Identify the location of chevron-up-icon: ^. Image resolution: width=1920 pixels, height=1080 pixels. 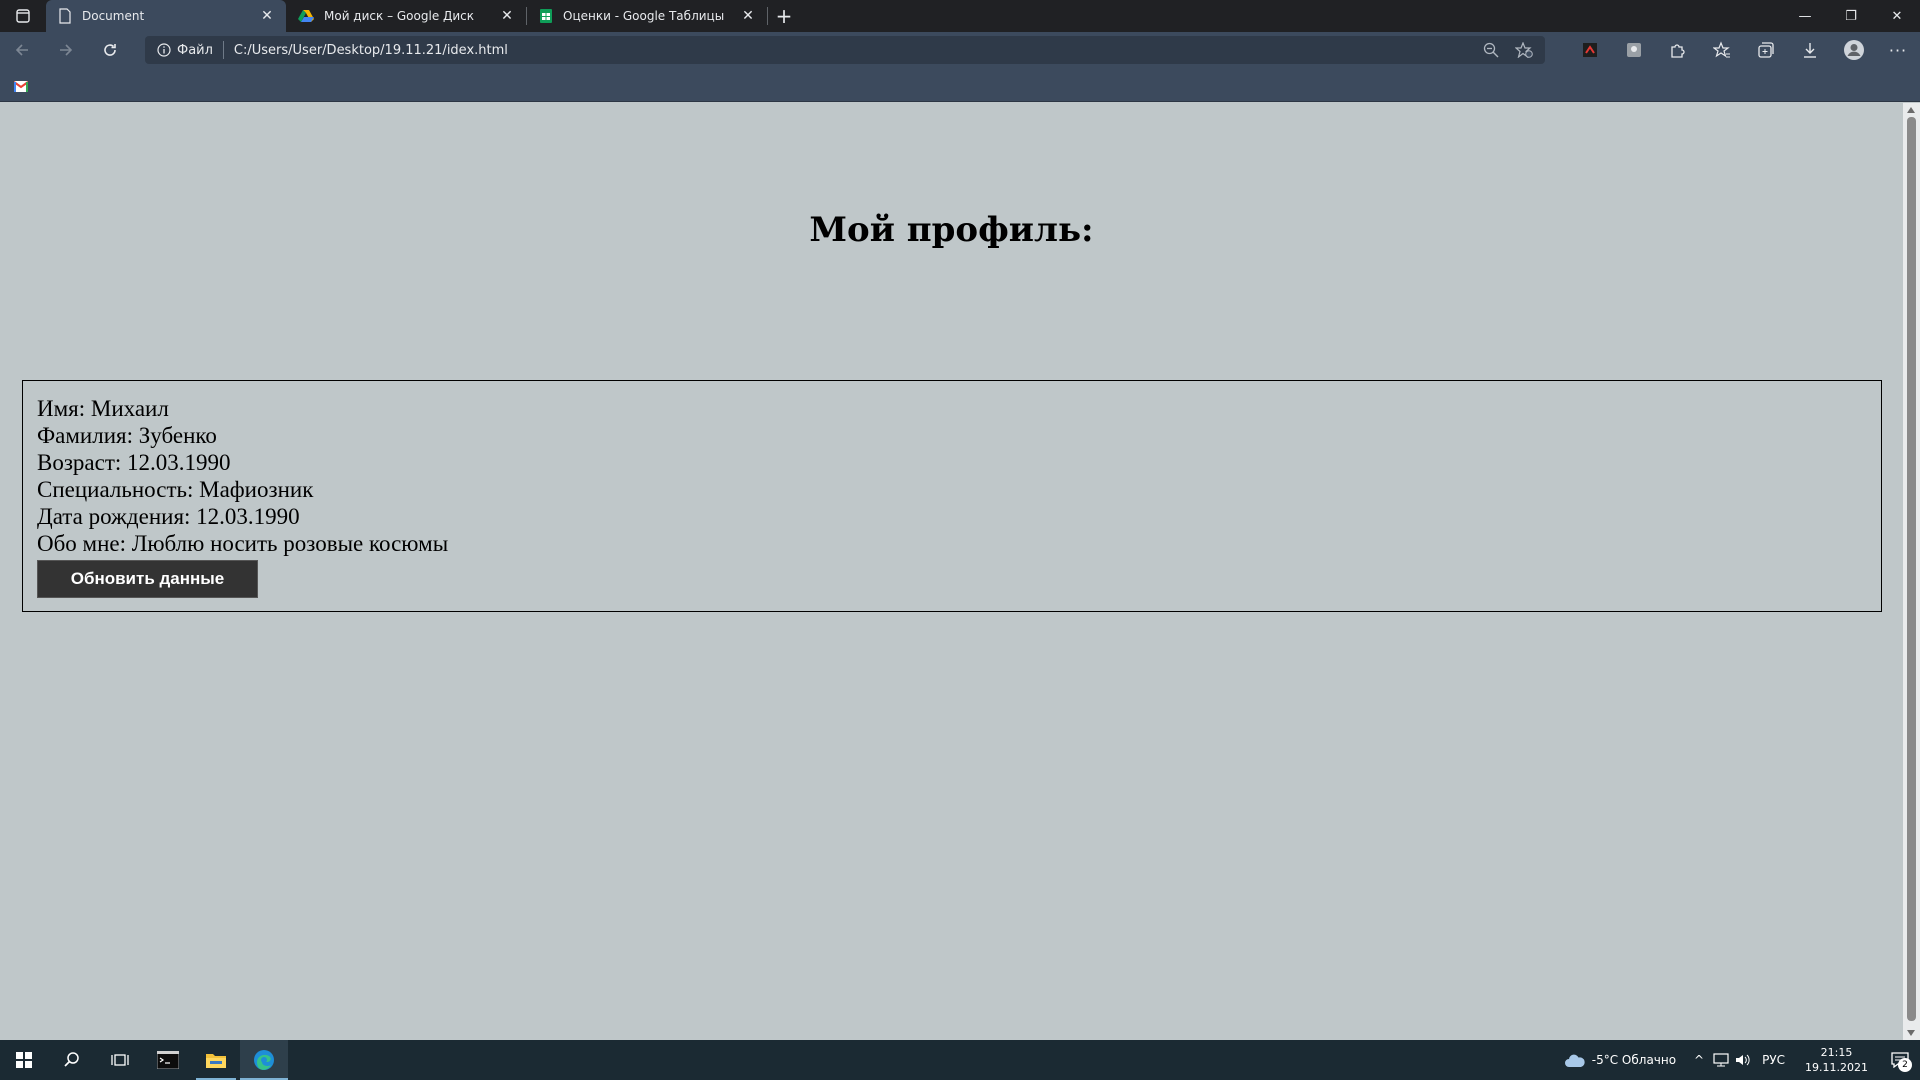
(1699, 1060).